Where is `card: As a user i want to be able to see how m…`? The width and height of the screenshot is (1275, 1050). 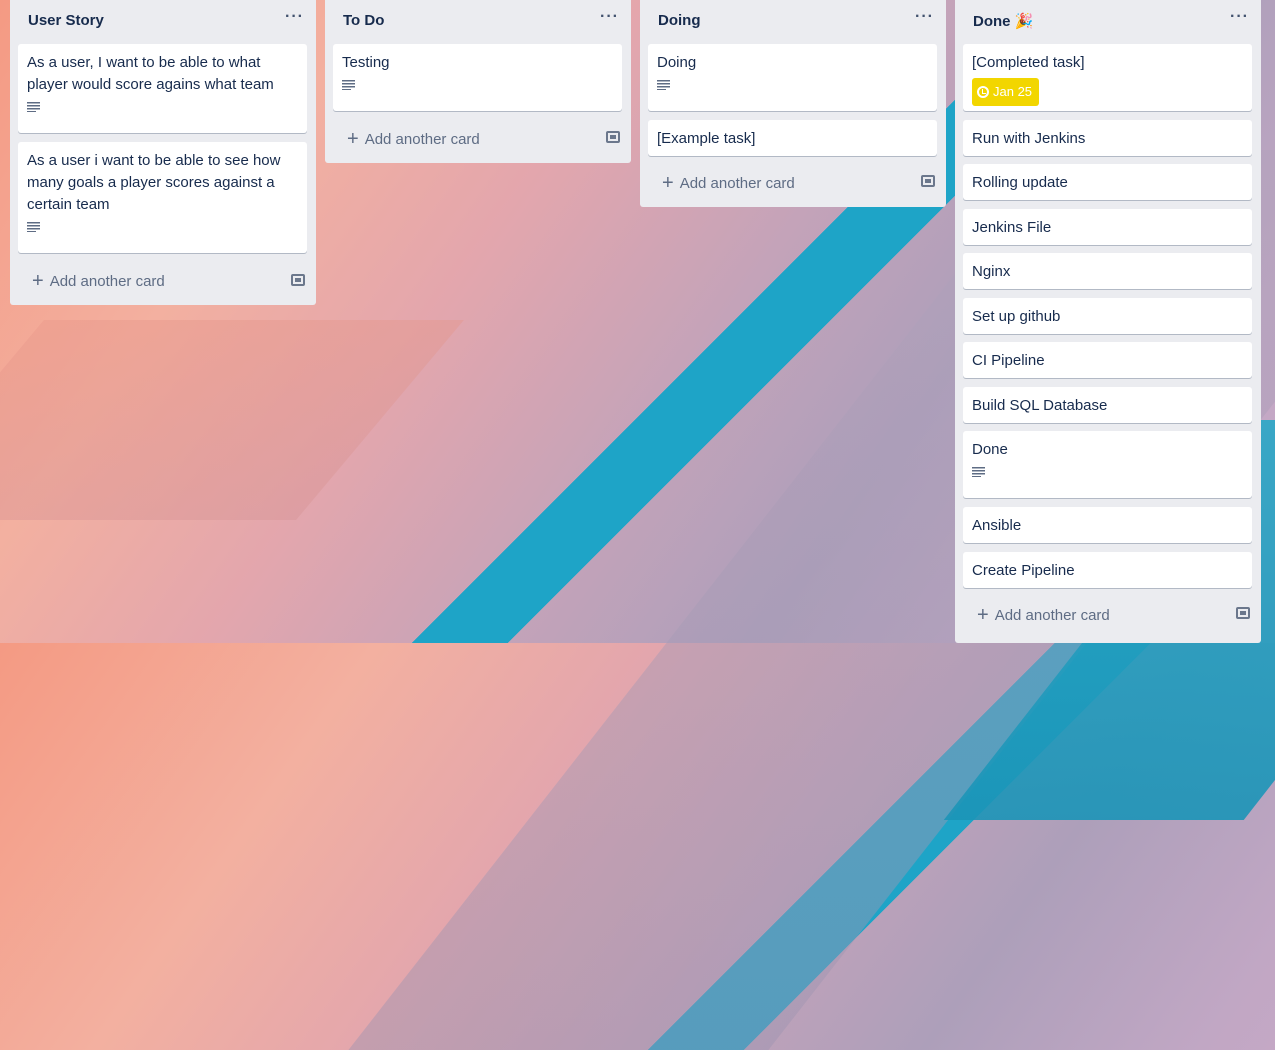 card: As a user i want to be able to see how m… is located at coordinates (162, 197).